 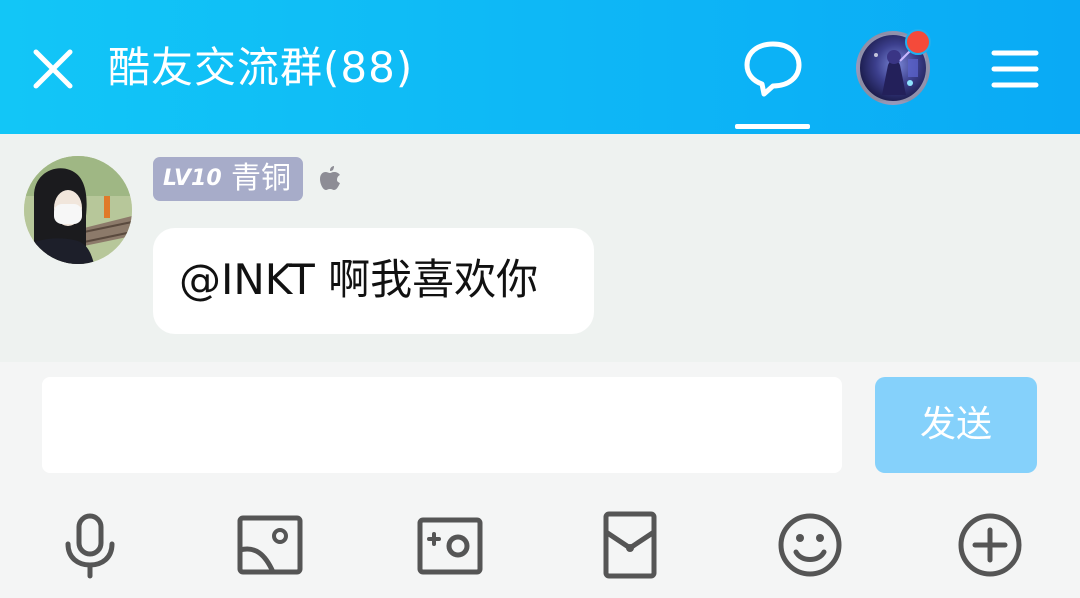 I want to click on chat-bubble-icon, so click(x=773, y=69).